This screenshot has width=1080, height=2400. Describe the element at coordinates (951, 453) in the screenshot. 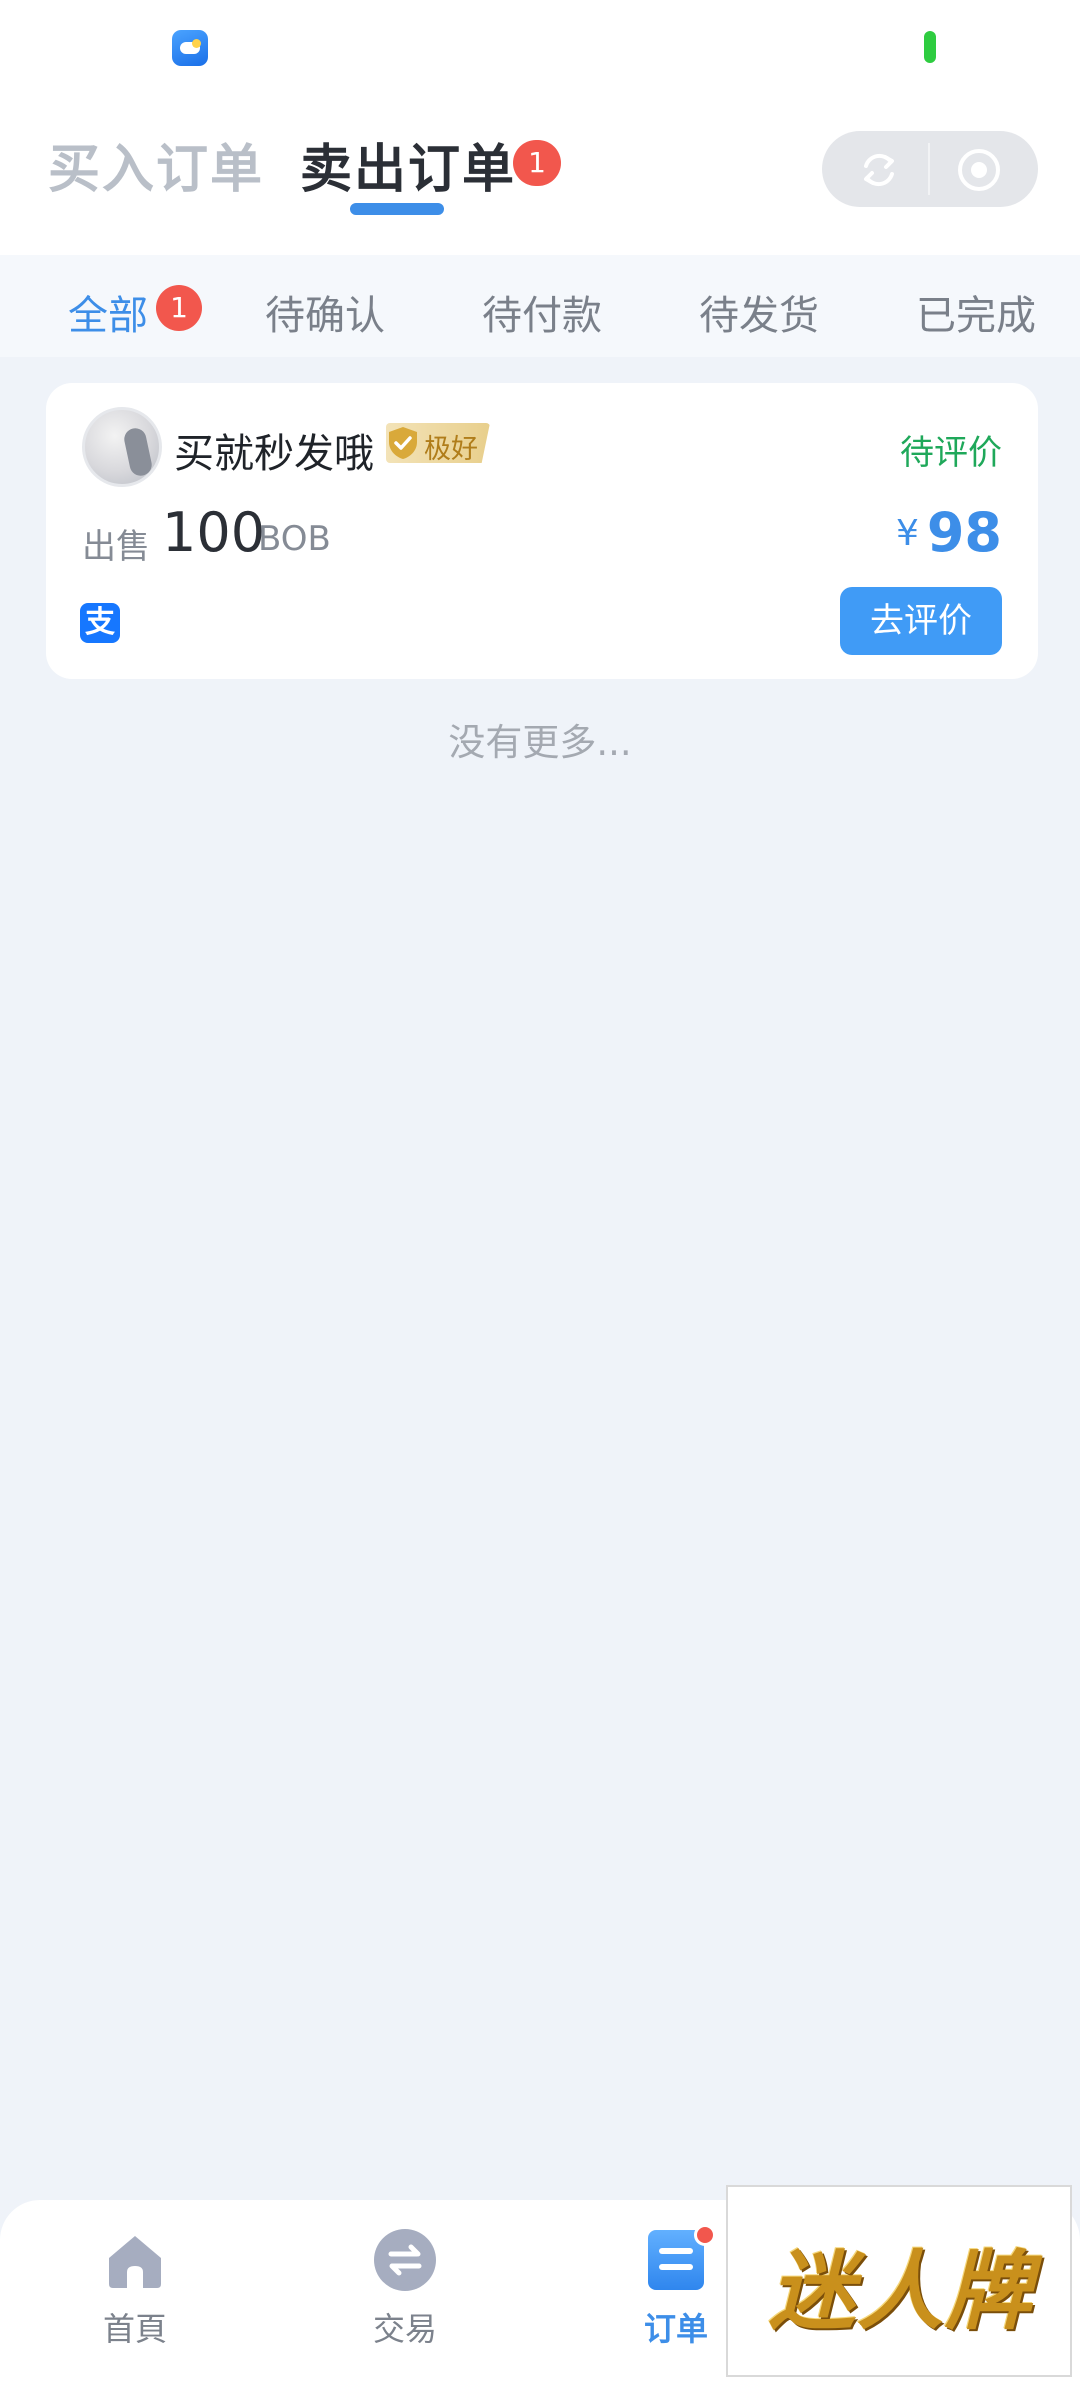

I see `order-status: 待评价` at that location.